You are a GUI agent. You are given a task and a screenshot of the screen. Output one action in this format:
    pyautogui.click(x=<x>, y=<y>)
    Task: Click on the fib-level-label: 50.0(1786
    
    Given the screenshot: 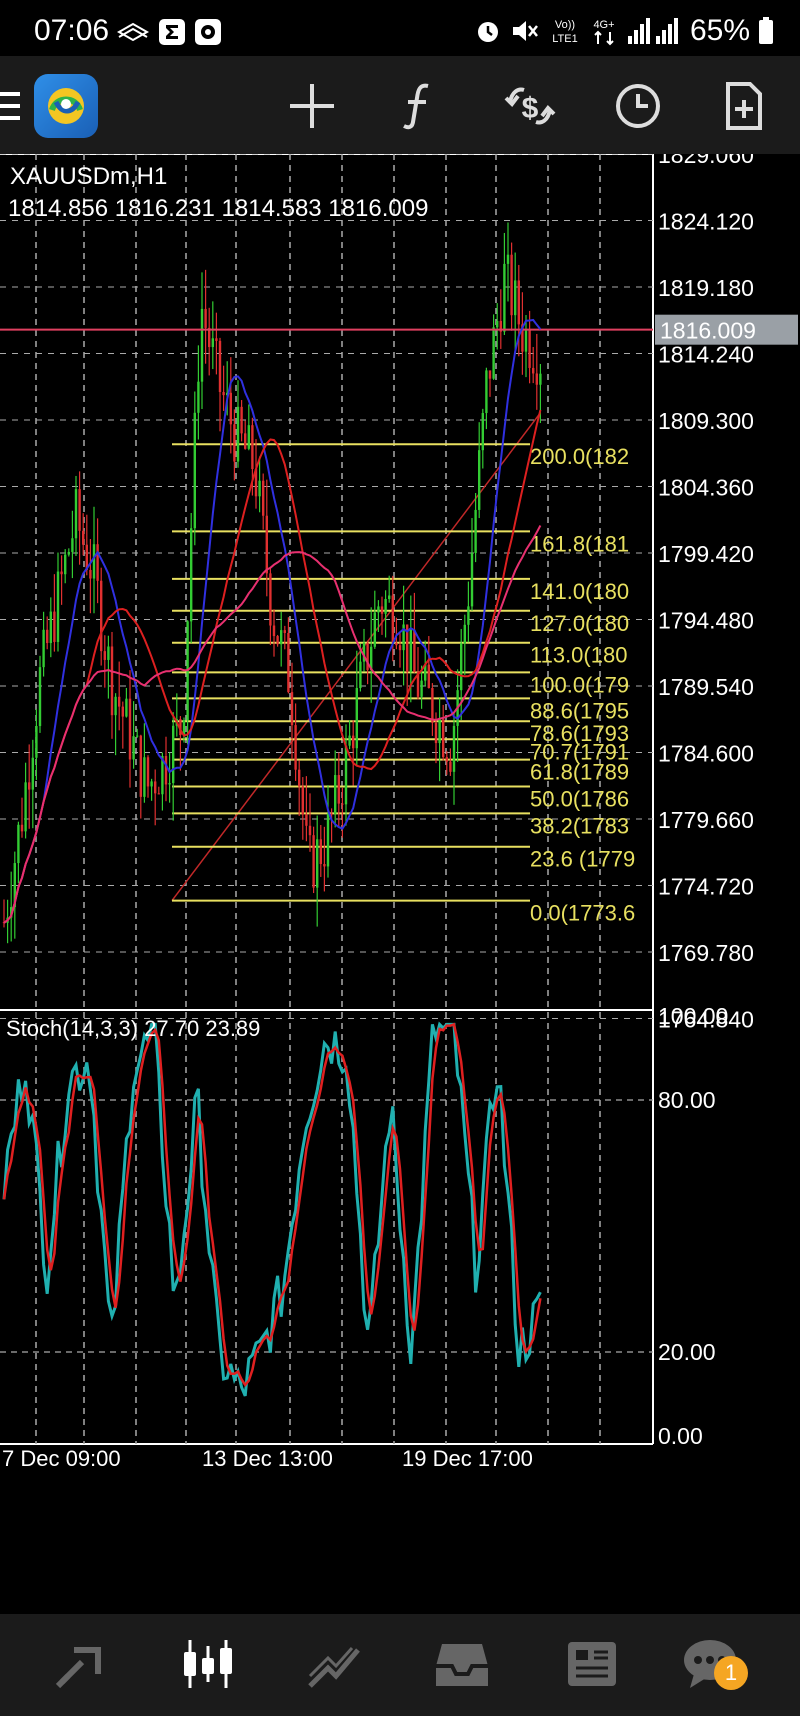 What is the action you would take?
    pyautogui.click(x=579, y=798)
    